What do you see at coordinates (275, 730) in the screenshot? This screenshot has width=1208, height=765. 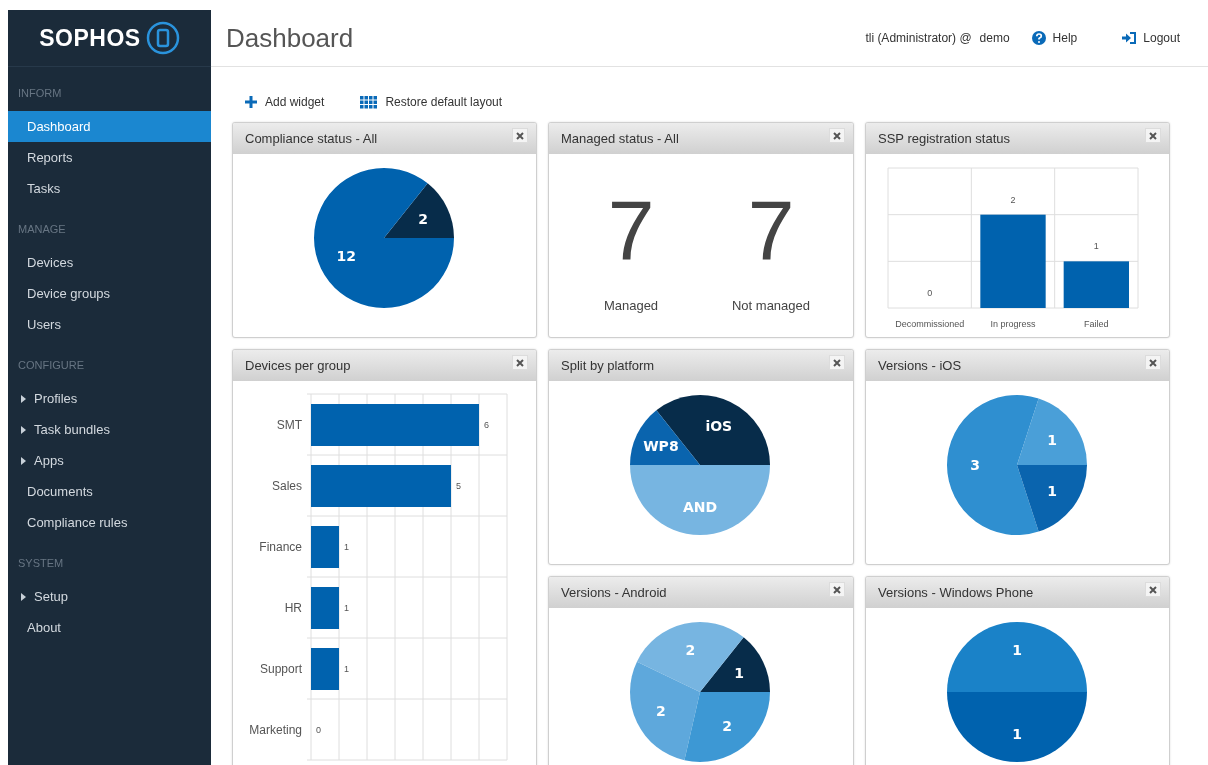 I see `category-label: Marketing` at bounding box center [275, 730].